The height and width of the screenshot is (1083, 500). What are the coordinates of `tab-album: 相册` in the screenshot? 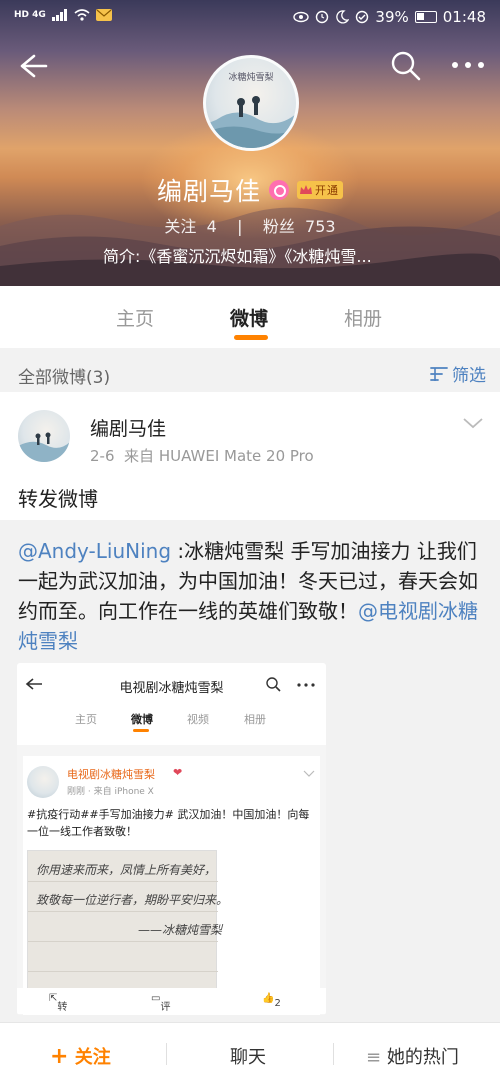 It's located at (363, 317).